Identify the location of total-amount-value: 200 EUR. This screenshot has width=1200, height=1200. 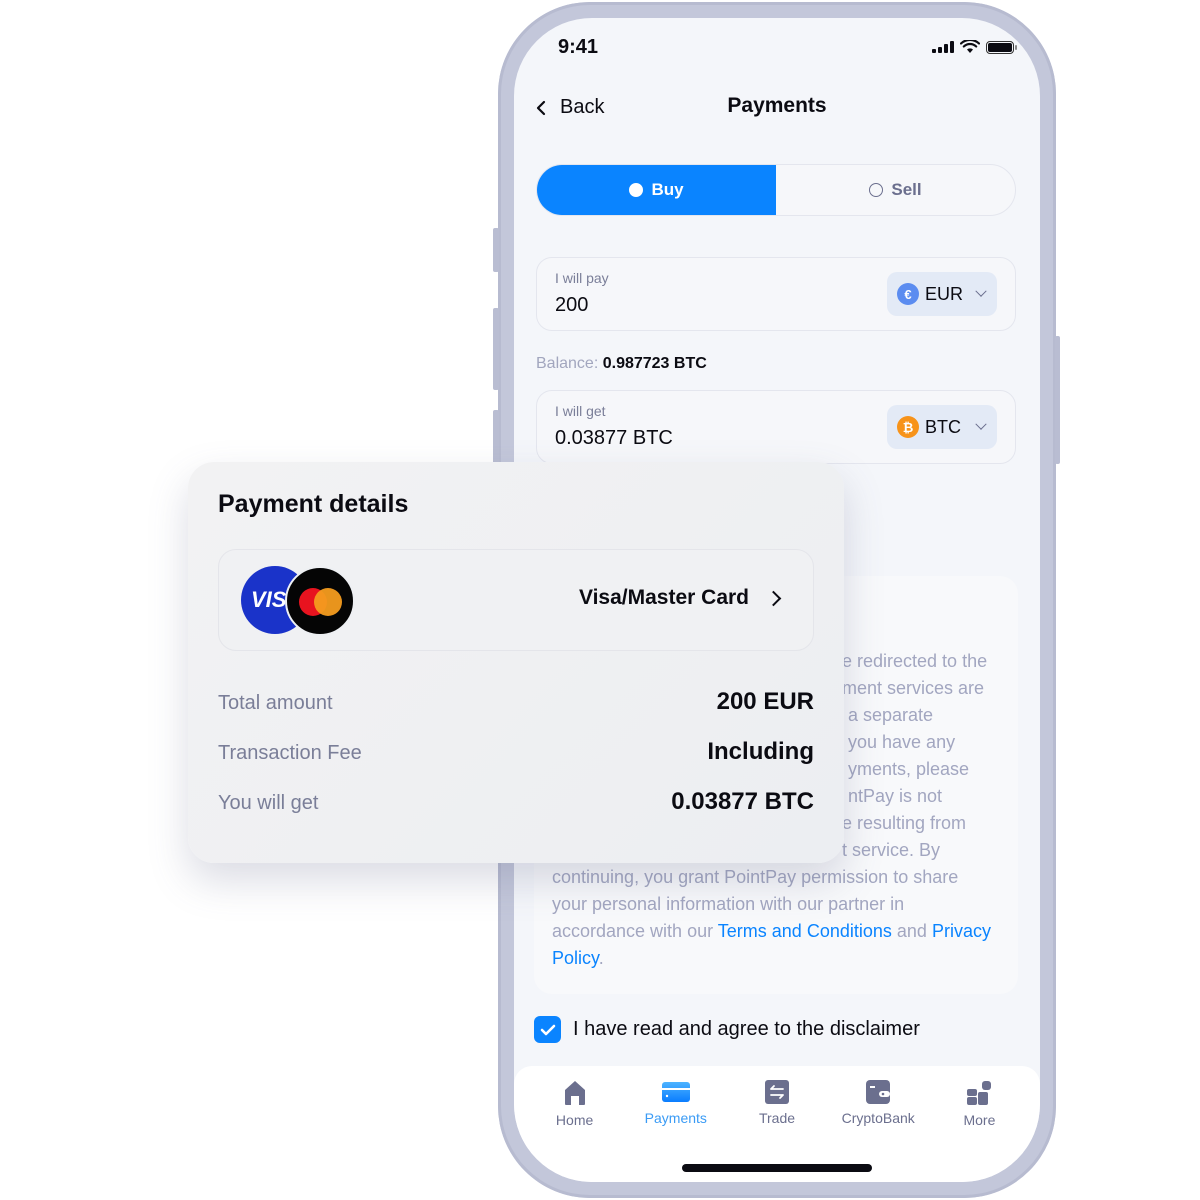
(765, 701).